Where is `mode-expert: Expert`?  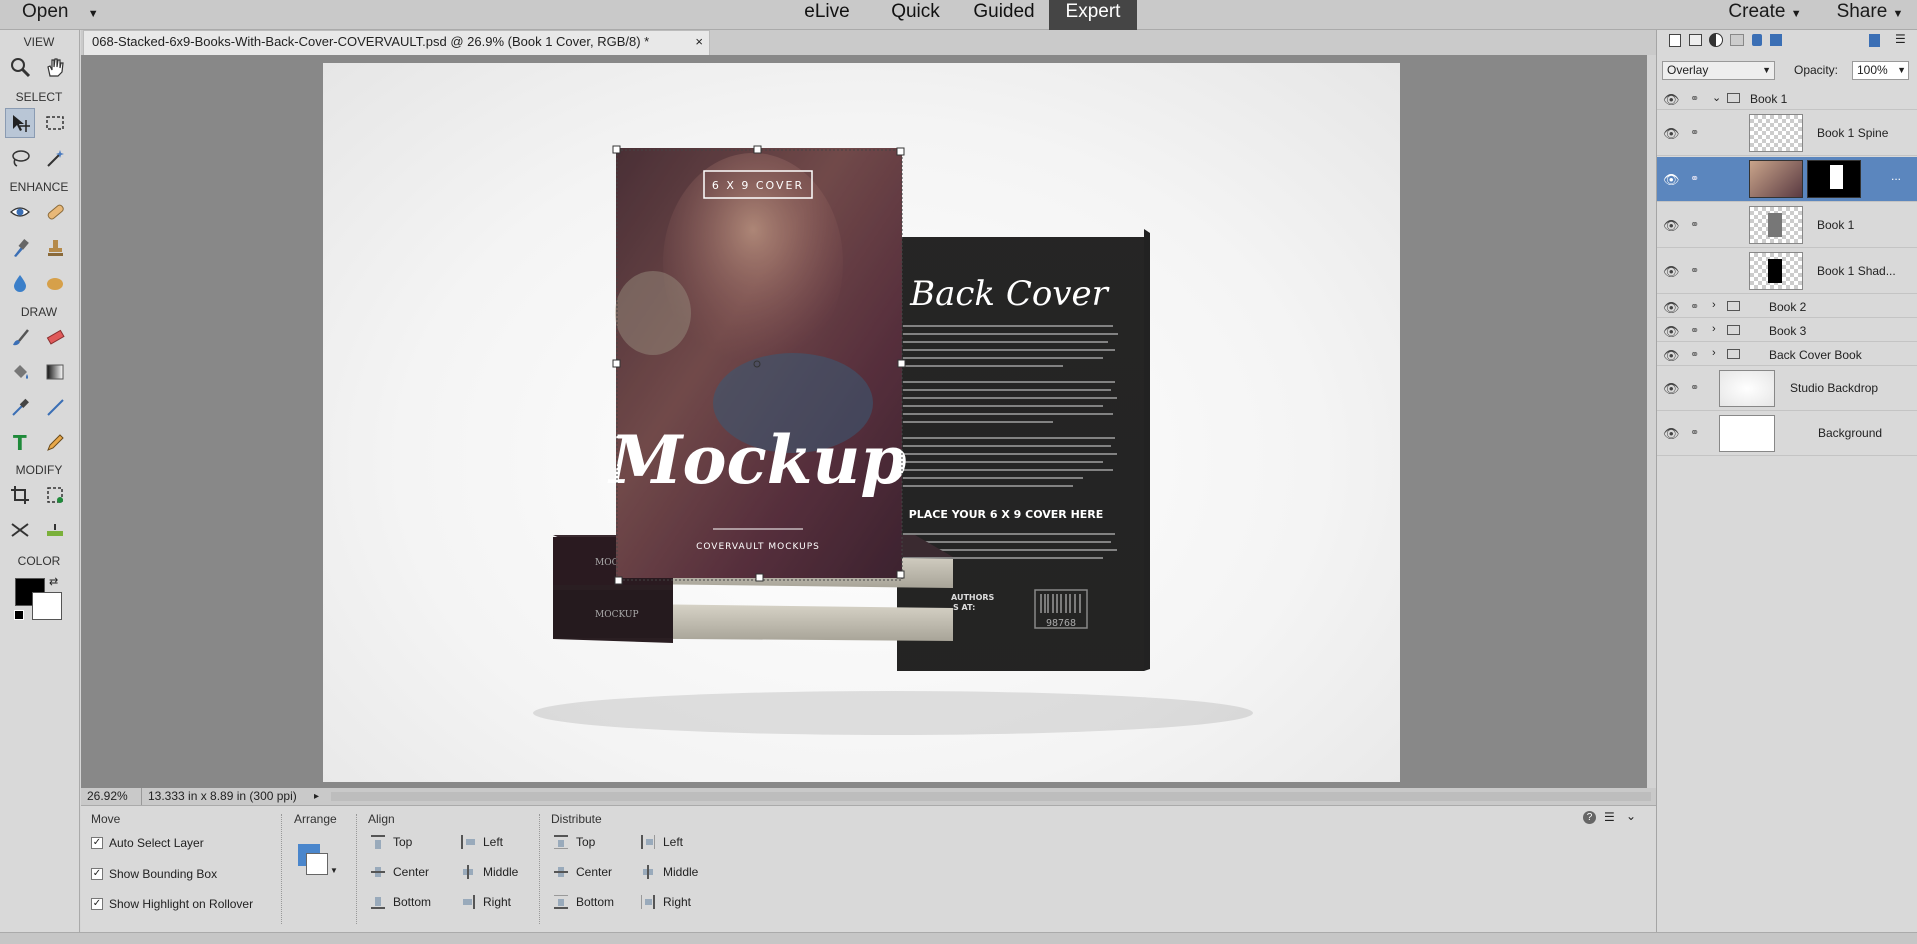 mode-expert: Expert is located at coordinates (1093, 15).